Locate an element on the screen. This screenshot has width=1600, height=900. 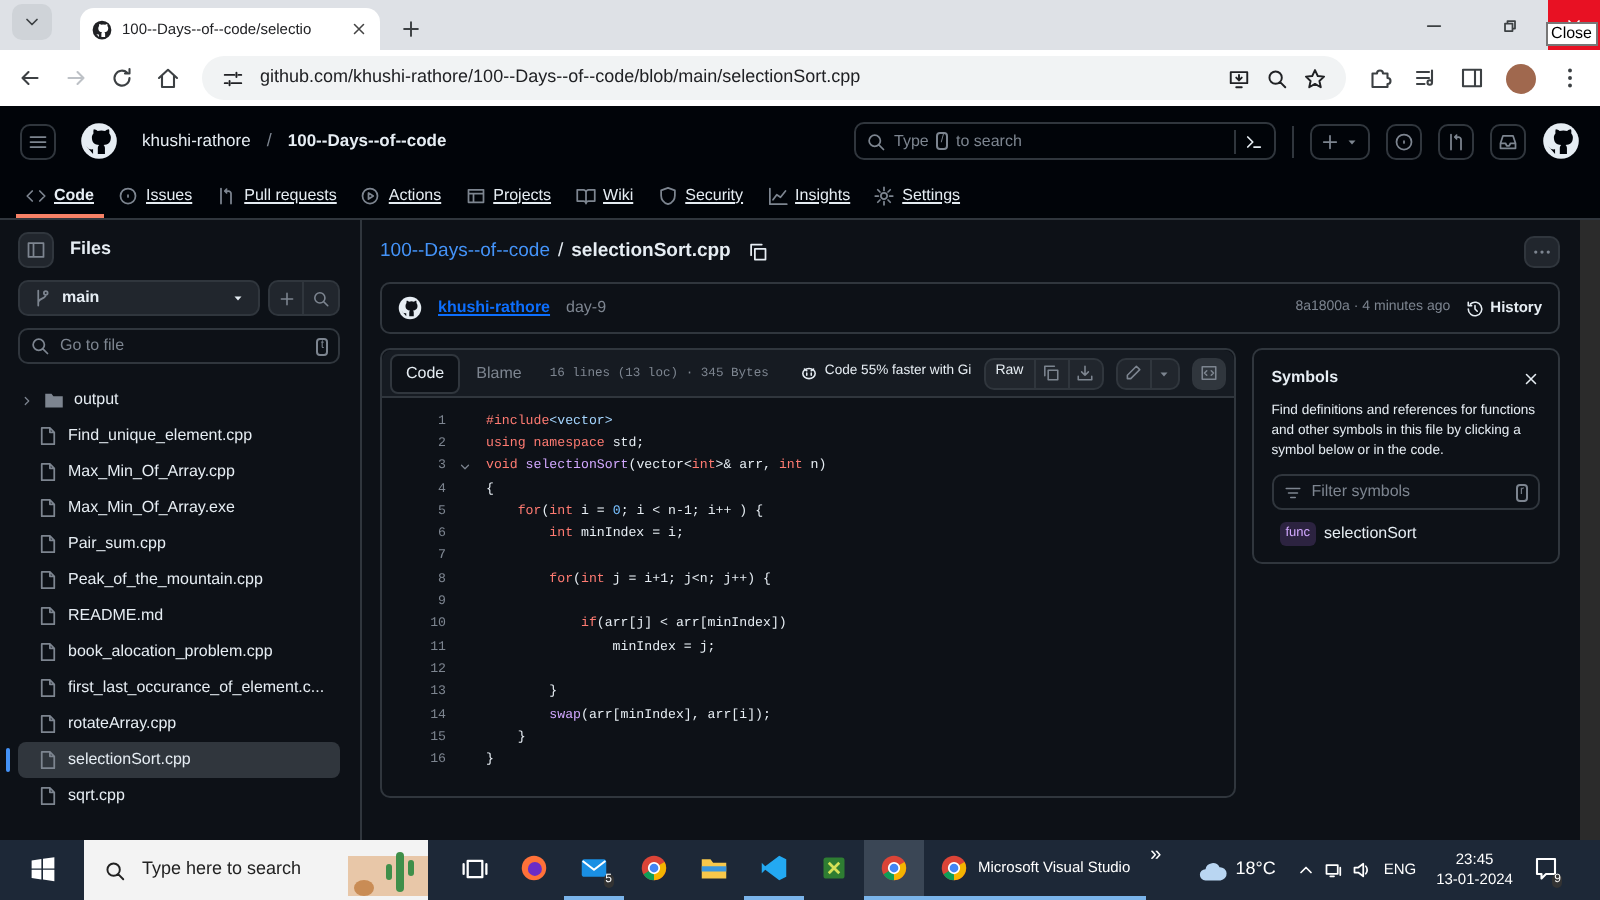
close-button: Close is located at coordinates (1574, 25).